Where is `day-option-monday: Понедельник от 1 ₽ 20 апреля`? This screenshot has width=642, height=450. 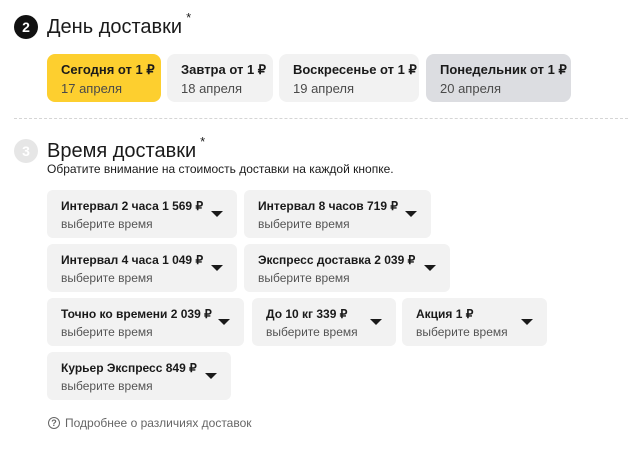 day-option-monday: Понедельник от 1 ₽ 20 апреля is located at coordinates (498, 78).